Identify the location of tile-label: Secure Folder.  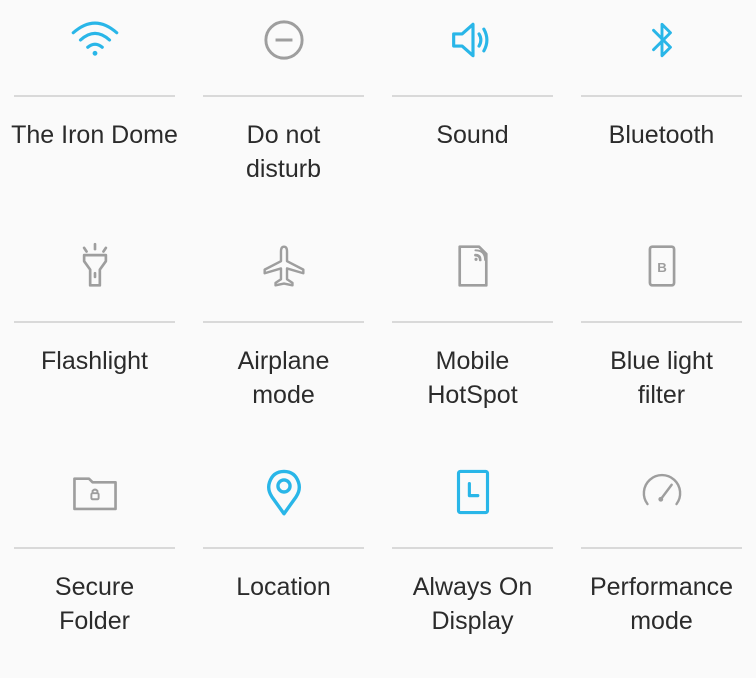
(94, 604).